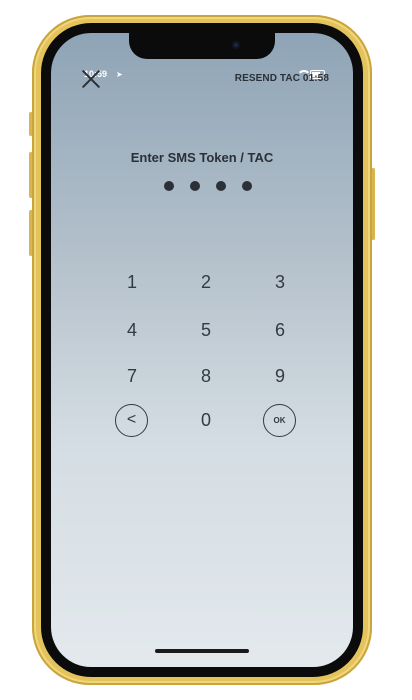 The image size is (412, 700). What do you see at coordinates (280, 282) in the screenshot?
I see `key-3: 3` at bounding box center [280, 282].